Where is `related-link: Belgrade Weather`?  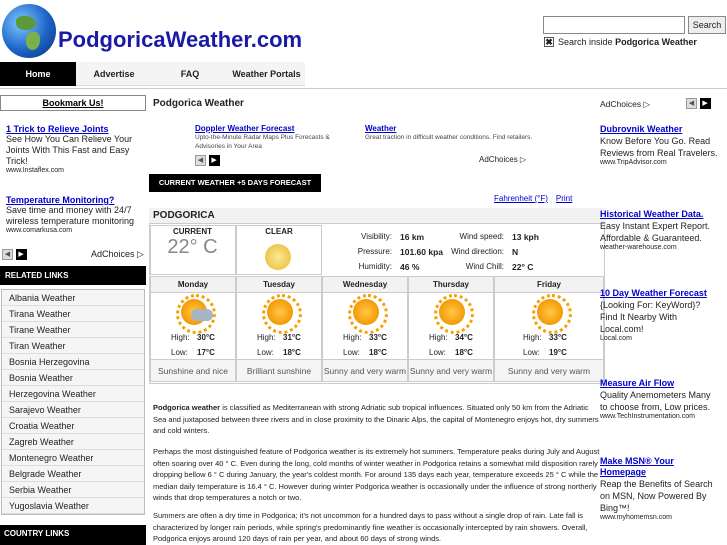
related-link: Belgrade Weather is located at coordinates (73, 474).